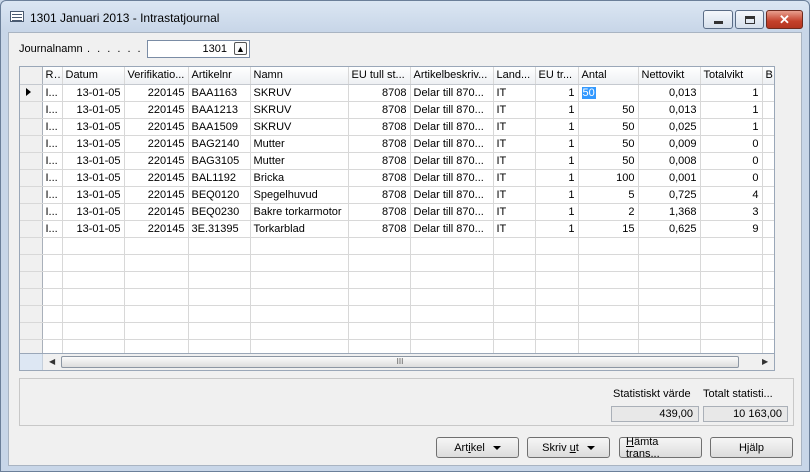  Describe the element at coordinates (219, 144) in the screenshot. I see `table-cell: BAG2140` at that location.